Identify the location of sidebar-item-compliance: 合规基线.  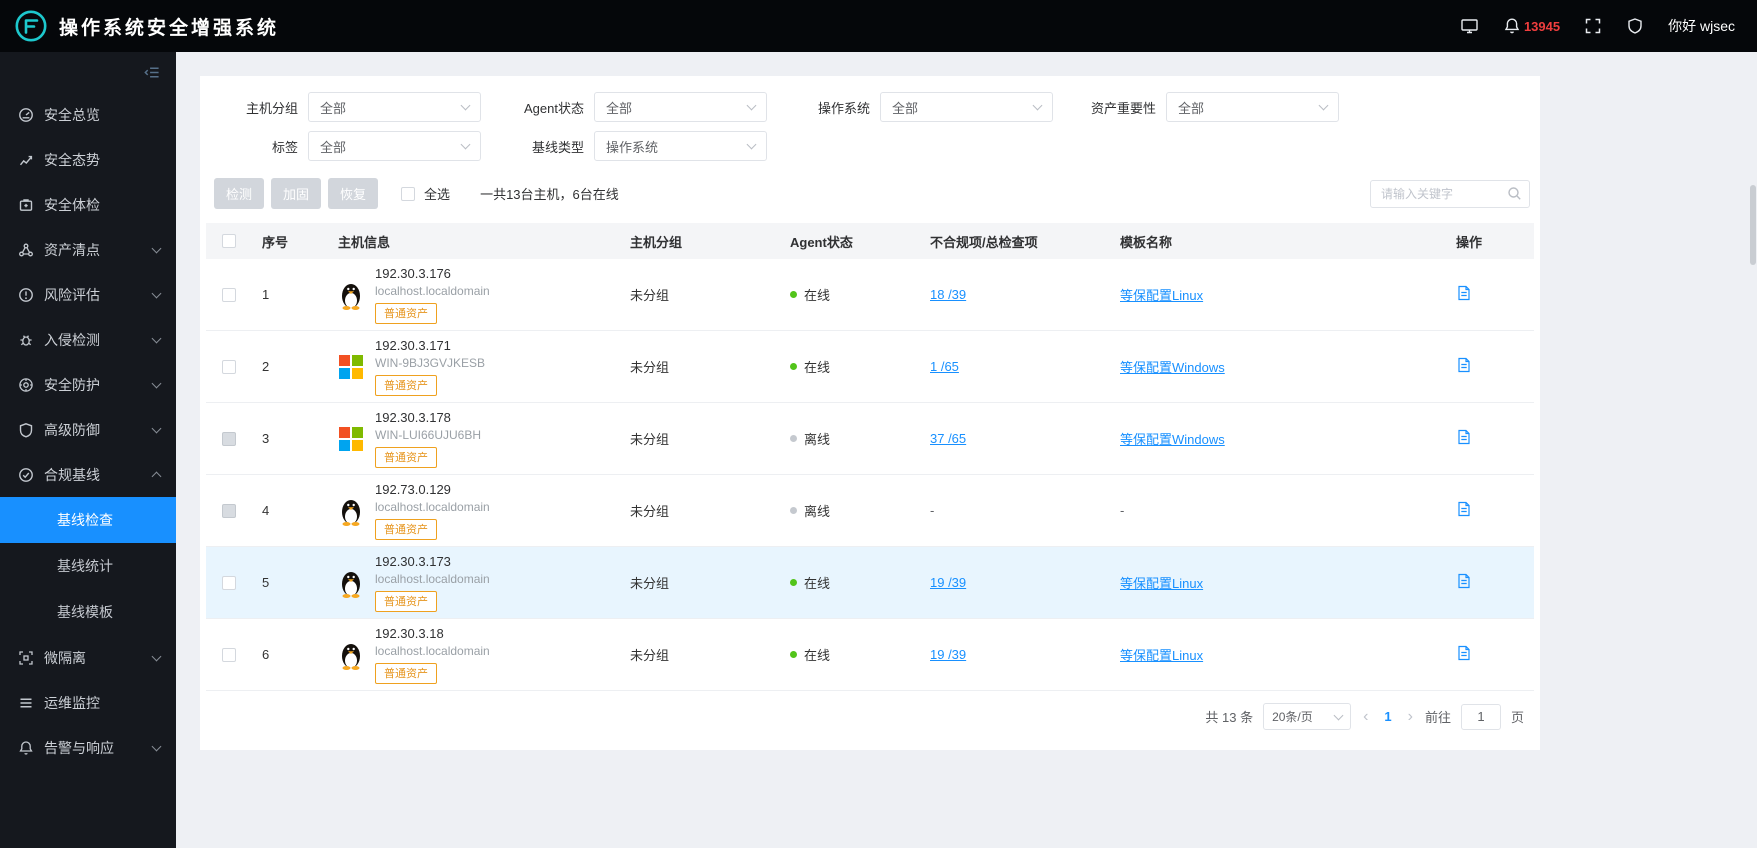
(88, 474).